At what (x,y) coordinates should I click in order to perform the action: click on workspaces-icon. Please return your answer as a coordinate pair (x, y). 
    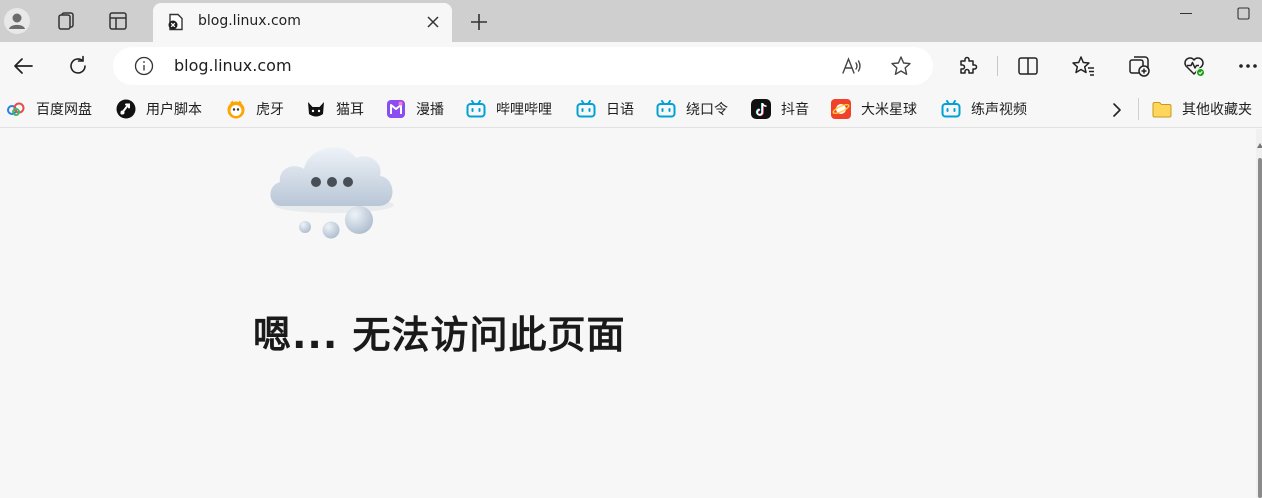
    Looking at the image, I should click on (66, 21).